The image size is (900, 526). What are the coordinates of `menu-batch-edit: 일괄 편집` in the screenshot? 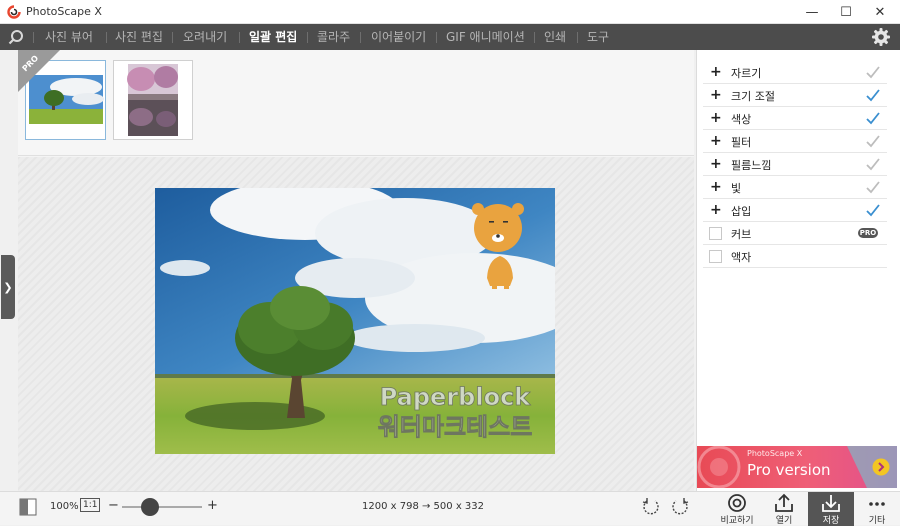 It's located at (273, 37).